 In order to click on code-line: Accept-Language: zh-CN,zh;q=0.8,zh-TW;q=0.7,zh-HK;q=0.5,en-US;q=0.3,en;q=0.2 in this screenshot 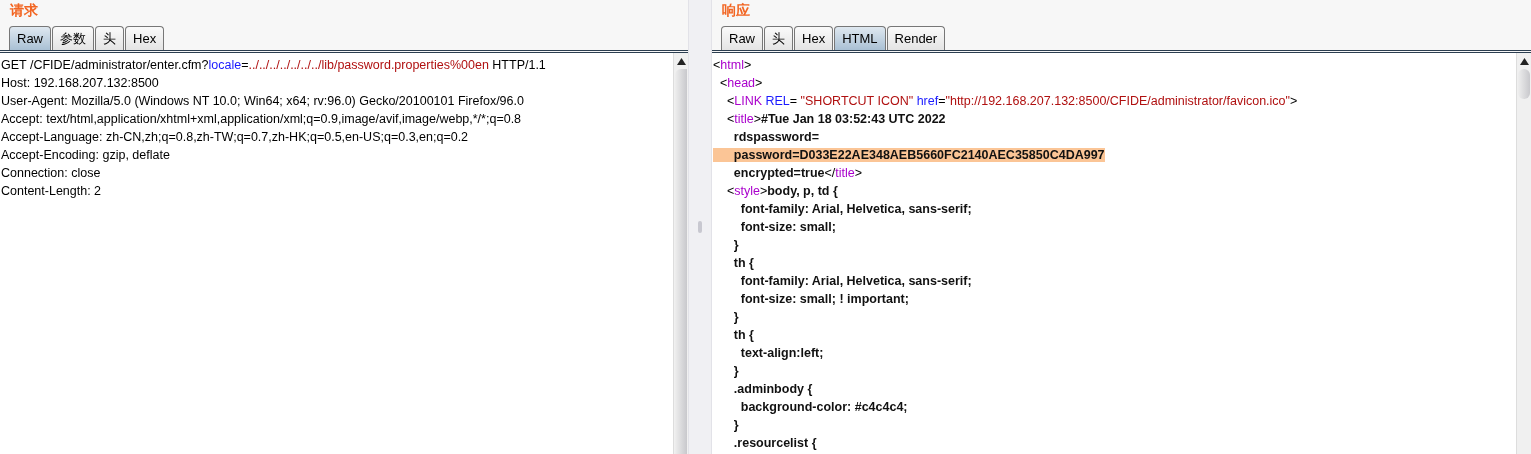, I will do `click(235, 137)`.